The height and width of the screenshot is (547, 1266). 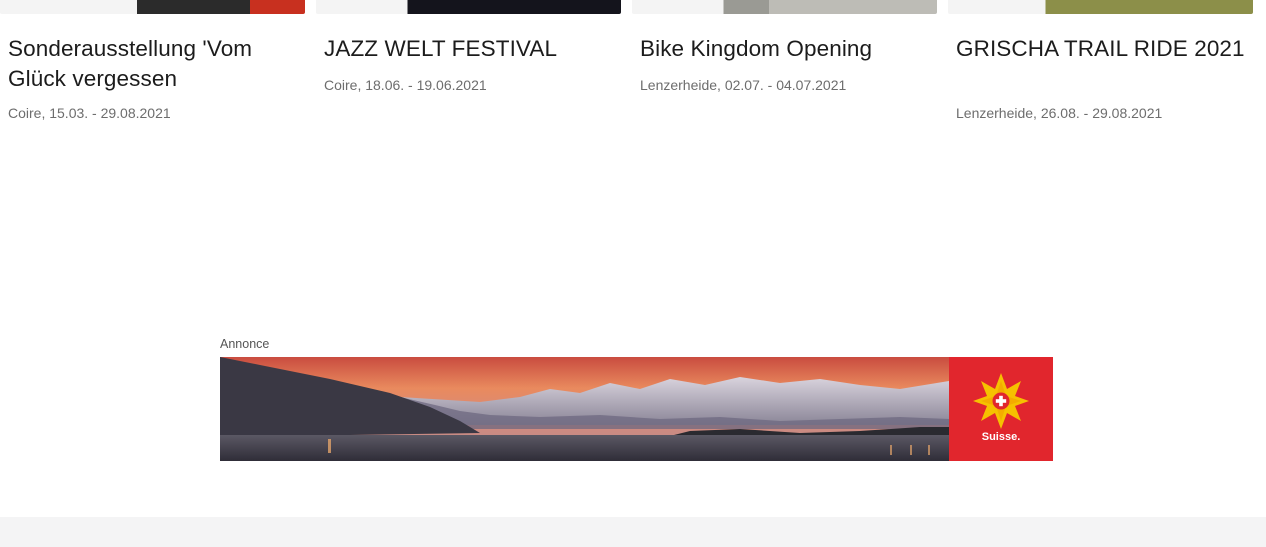 I want to click on event-meta: Lenzerheide, 26.08. - 29.08.2021, so click(x=1059, y=113).